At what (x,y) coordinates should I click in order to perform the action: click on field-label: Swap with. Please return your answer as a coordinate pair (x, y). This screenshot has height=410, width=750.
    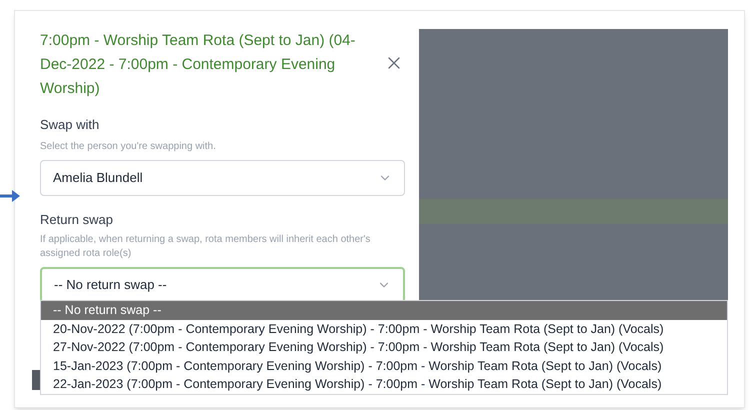
    Looking at the image, I should click on (70, 125).